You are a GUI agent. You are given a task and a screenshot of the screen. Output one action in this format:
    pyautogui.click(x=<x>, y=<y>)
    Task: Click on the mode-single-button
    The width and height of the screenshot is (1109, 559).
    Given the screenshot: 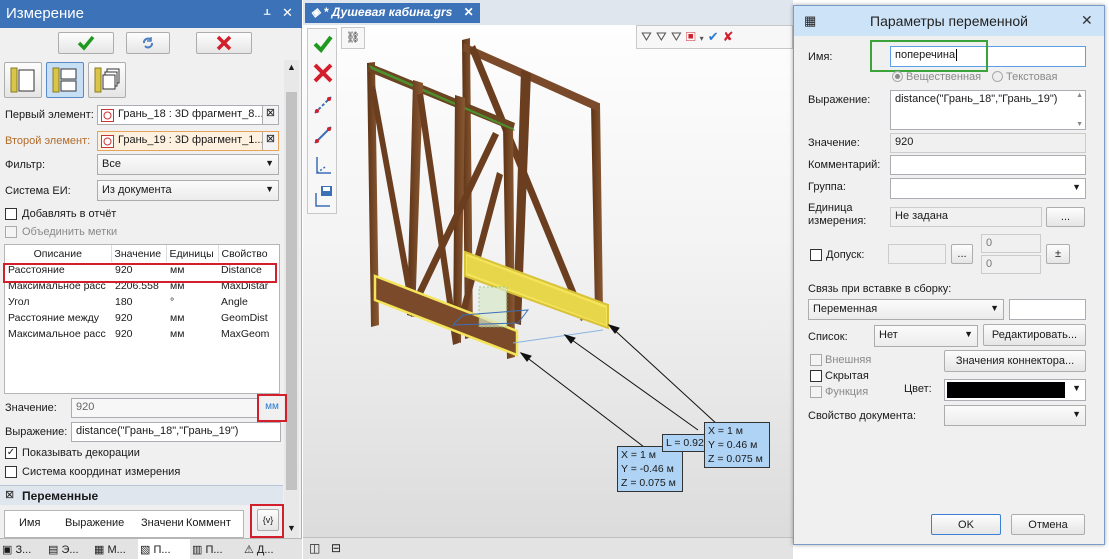 What is the action you would take?
    pyautogui.click(x=23, y=80)
    